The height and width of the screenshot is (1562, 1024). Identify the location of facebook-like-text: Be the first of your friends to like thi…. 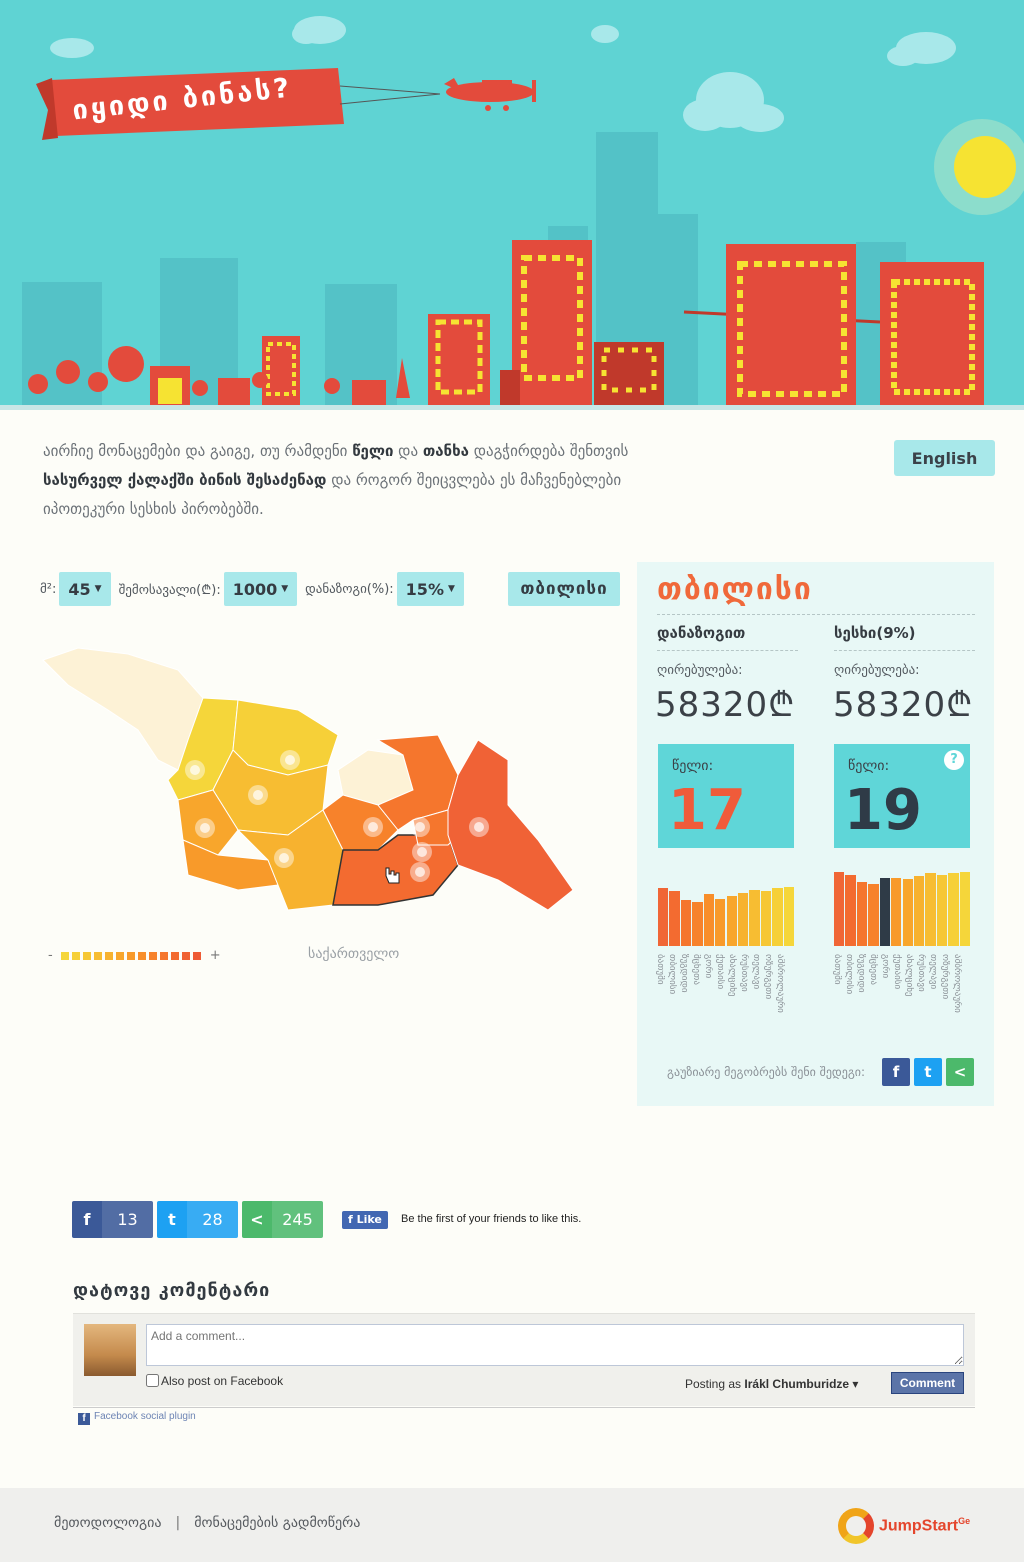
(491, 1219).